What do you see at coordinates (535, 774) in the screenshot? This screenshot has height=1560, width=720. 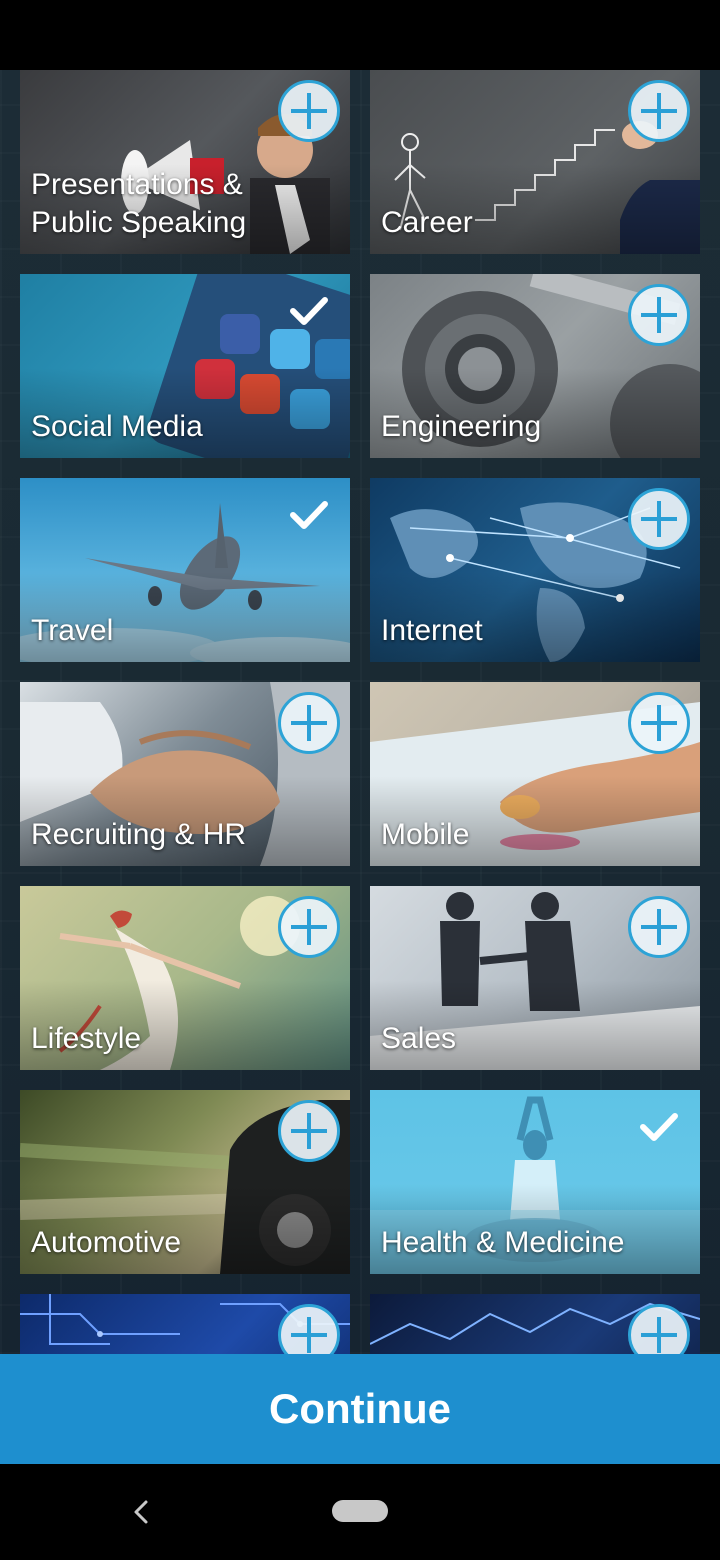 I see `category-tile-mobile: Mobile` at bounding box center [535, 774].